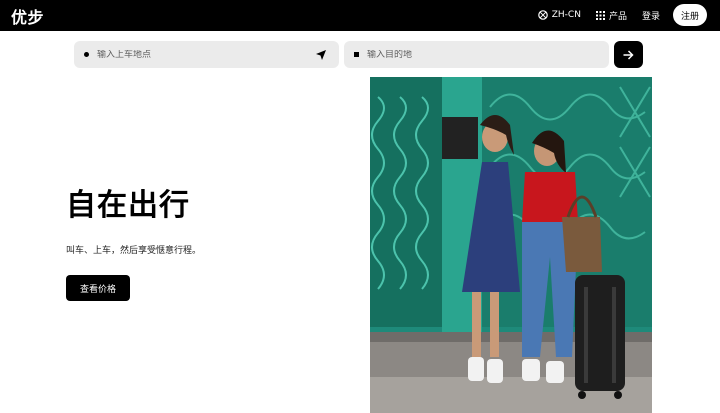  Describe the element at coordinates (86, 54) in the screenshot. I see `pickup-dot-icon` at that location.